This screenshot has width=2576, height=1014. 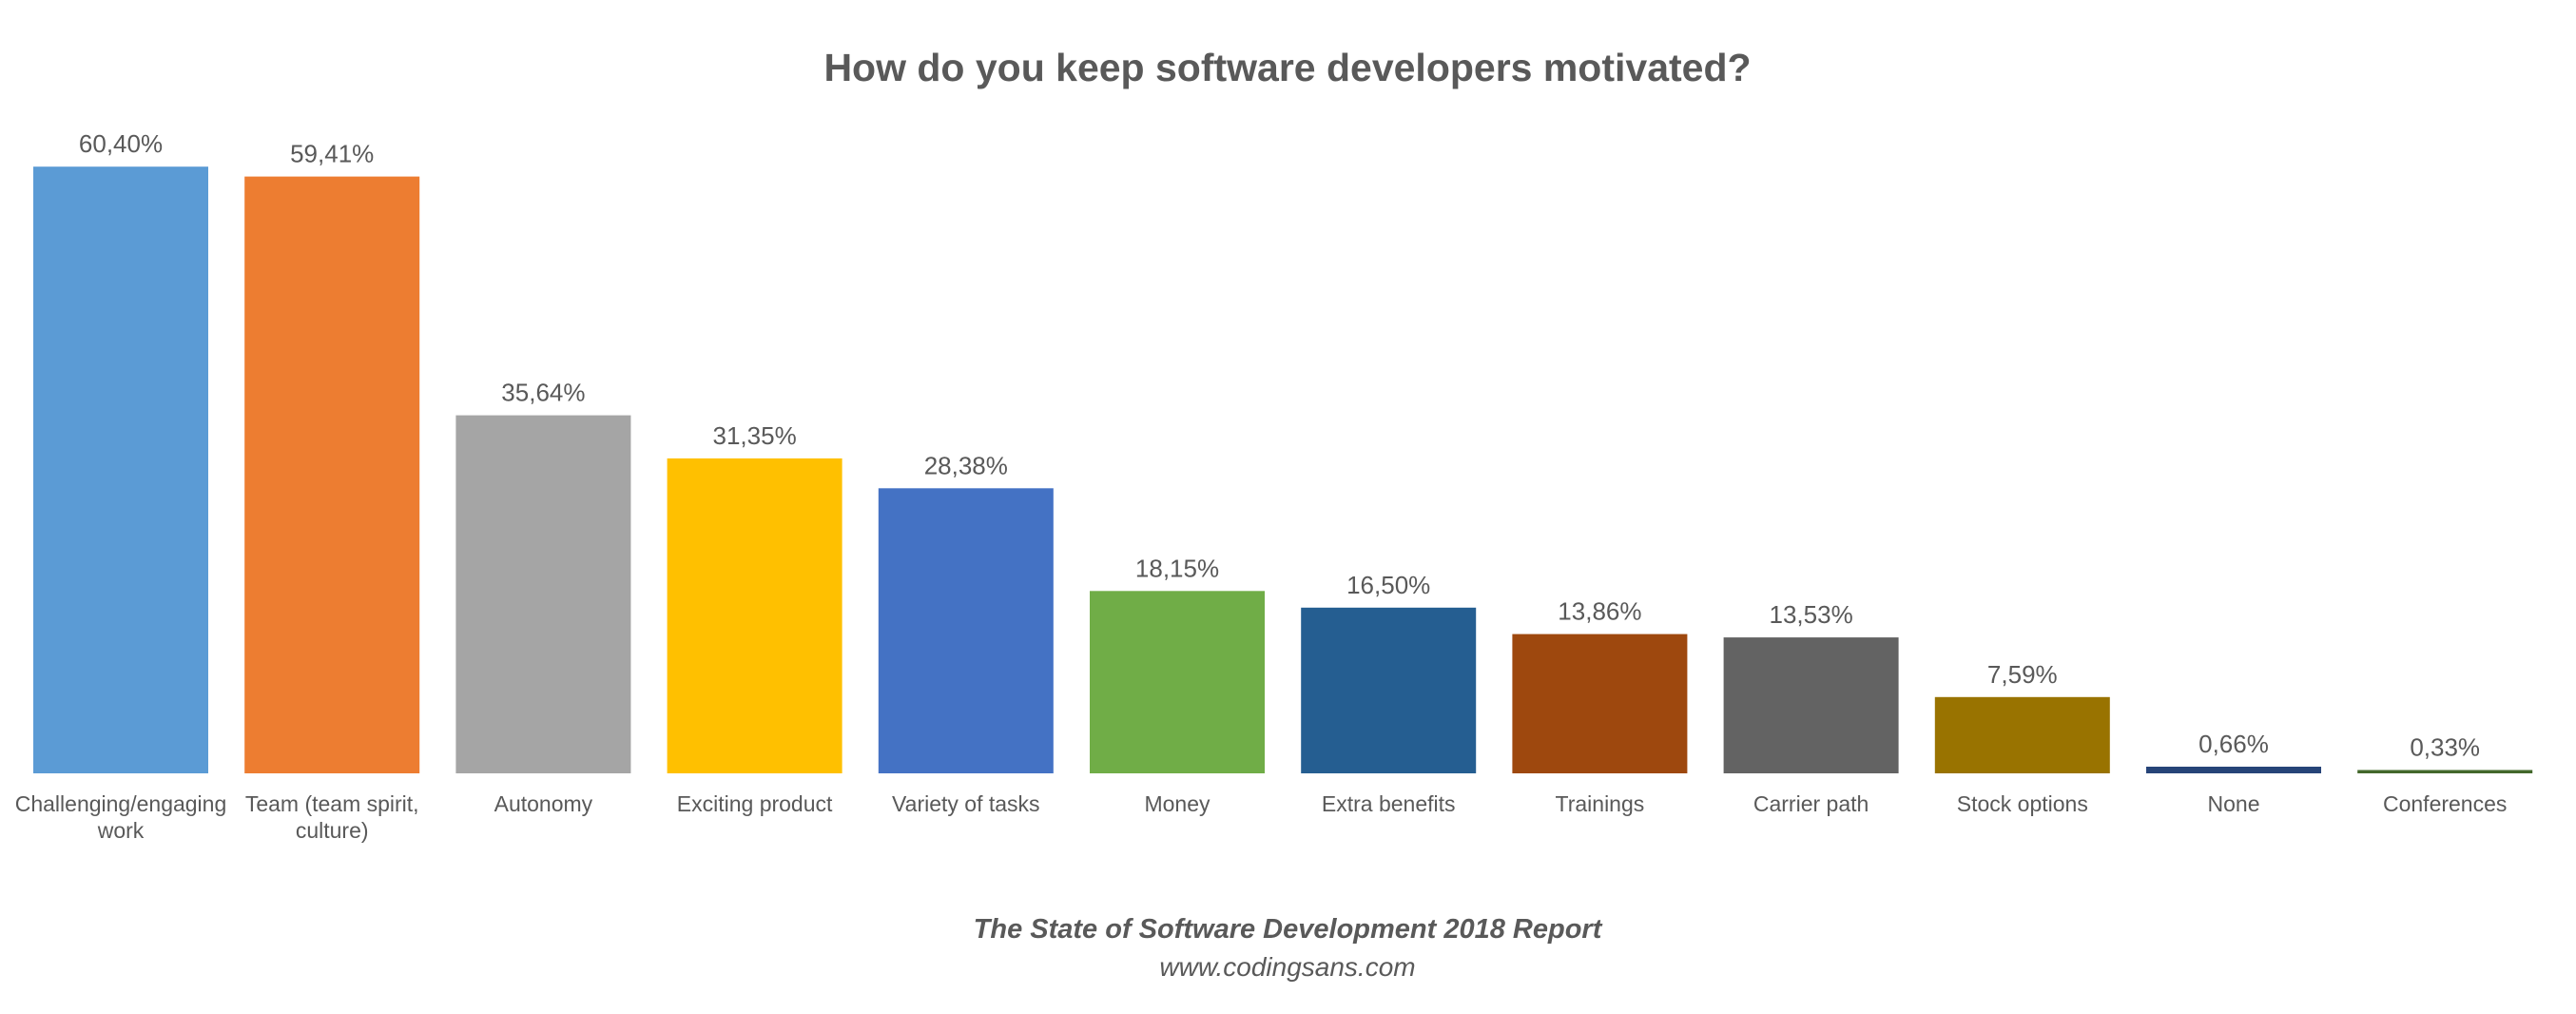 I want to click on category-label-stock-options: Stock options, so click(x=2022, y=803).